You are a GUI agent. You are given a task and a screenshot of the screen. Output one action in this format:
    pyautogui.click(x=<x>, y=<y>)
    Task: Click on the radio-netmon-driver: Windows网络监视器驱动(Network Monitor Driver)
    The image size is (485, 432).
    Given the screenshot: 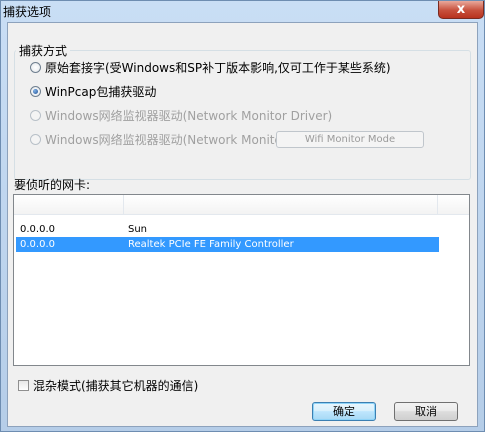 What is the action you would take?
    pyautogui.click(x=181, y=115)
    